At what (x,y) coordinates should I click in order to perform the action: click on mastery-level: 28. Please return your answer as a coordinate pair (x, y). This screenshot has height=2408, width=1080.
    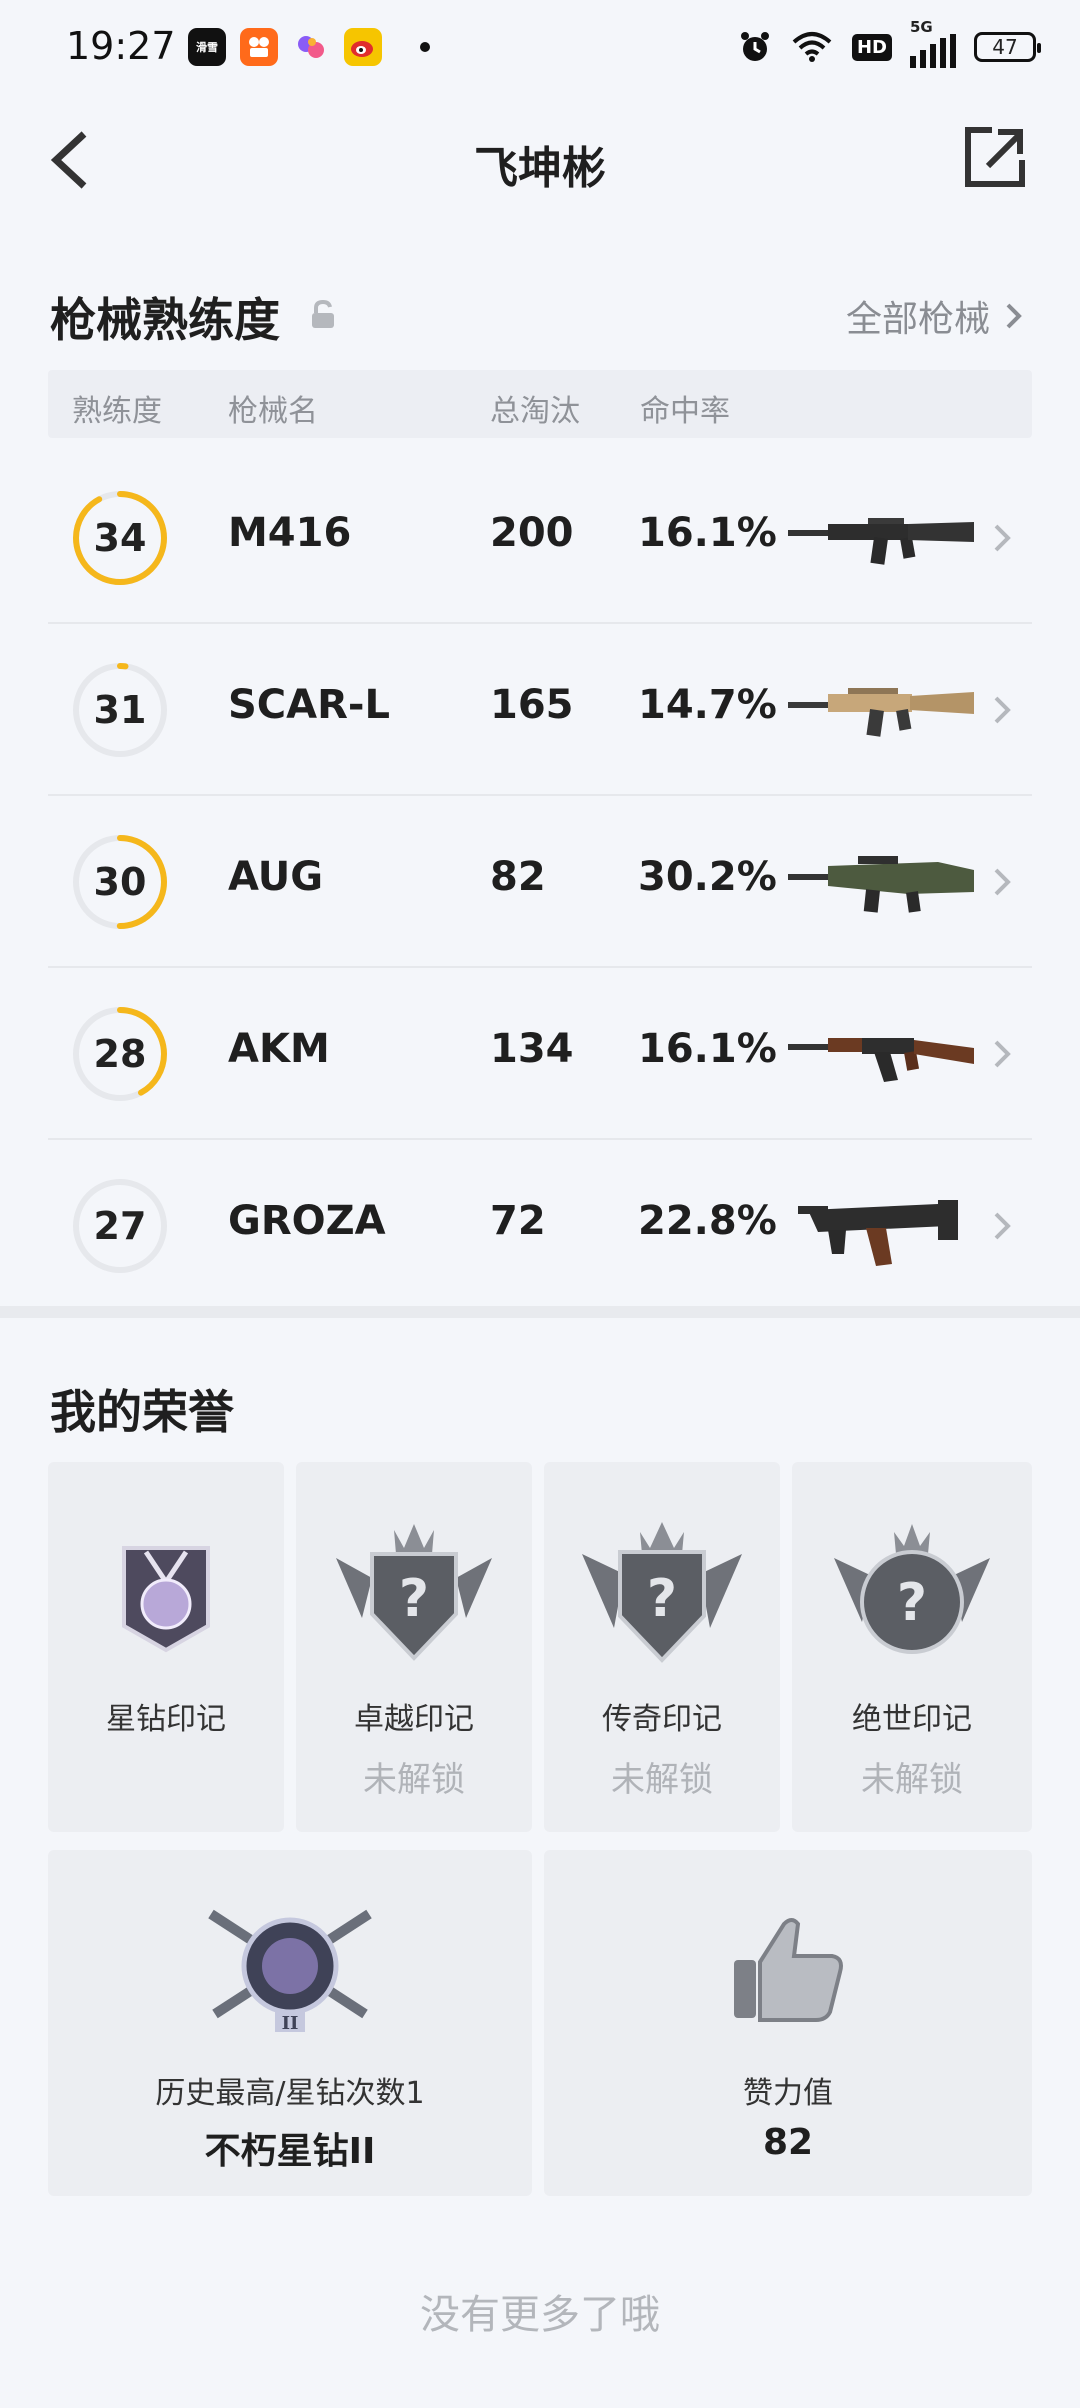
    Looking at the image, I should click on (120, 1054).